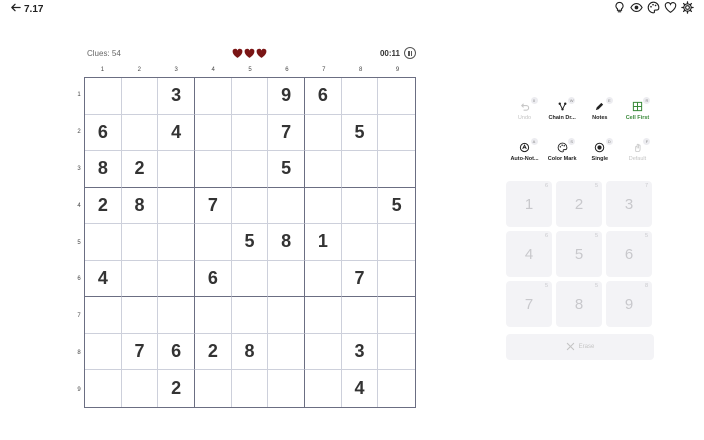 This screenshot has height=440, width=704. Describe the element at coordinates (410, 53) in the screenshot. I see `pause-button` at that location.